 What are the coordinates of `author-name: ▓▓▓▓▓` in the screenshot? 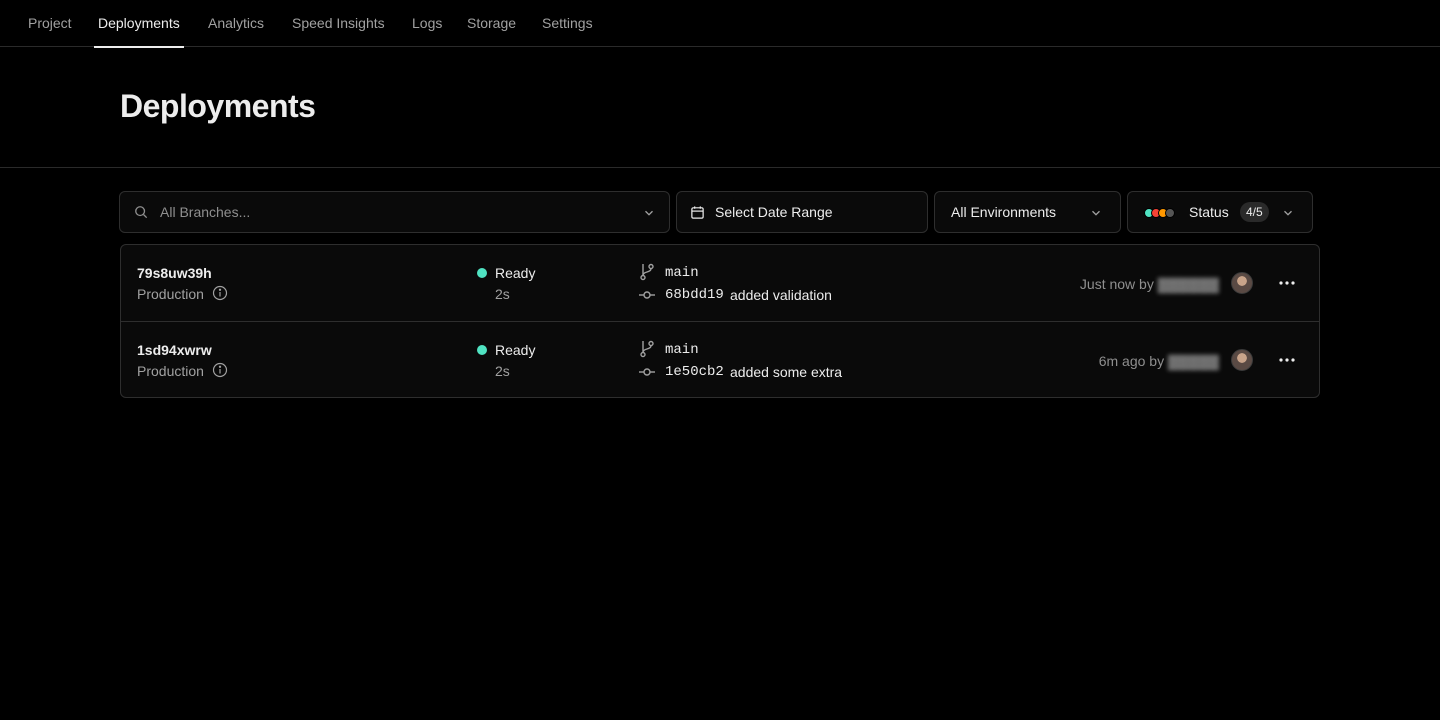 It's located at (1193, 361).